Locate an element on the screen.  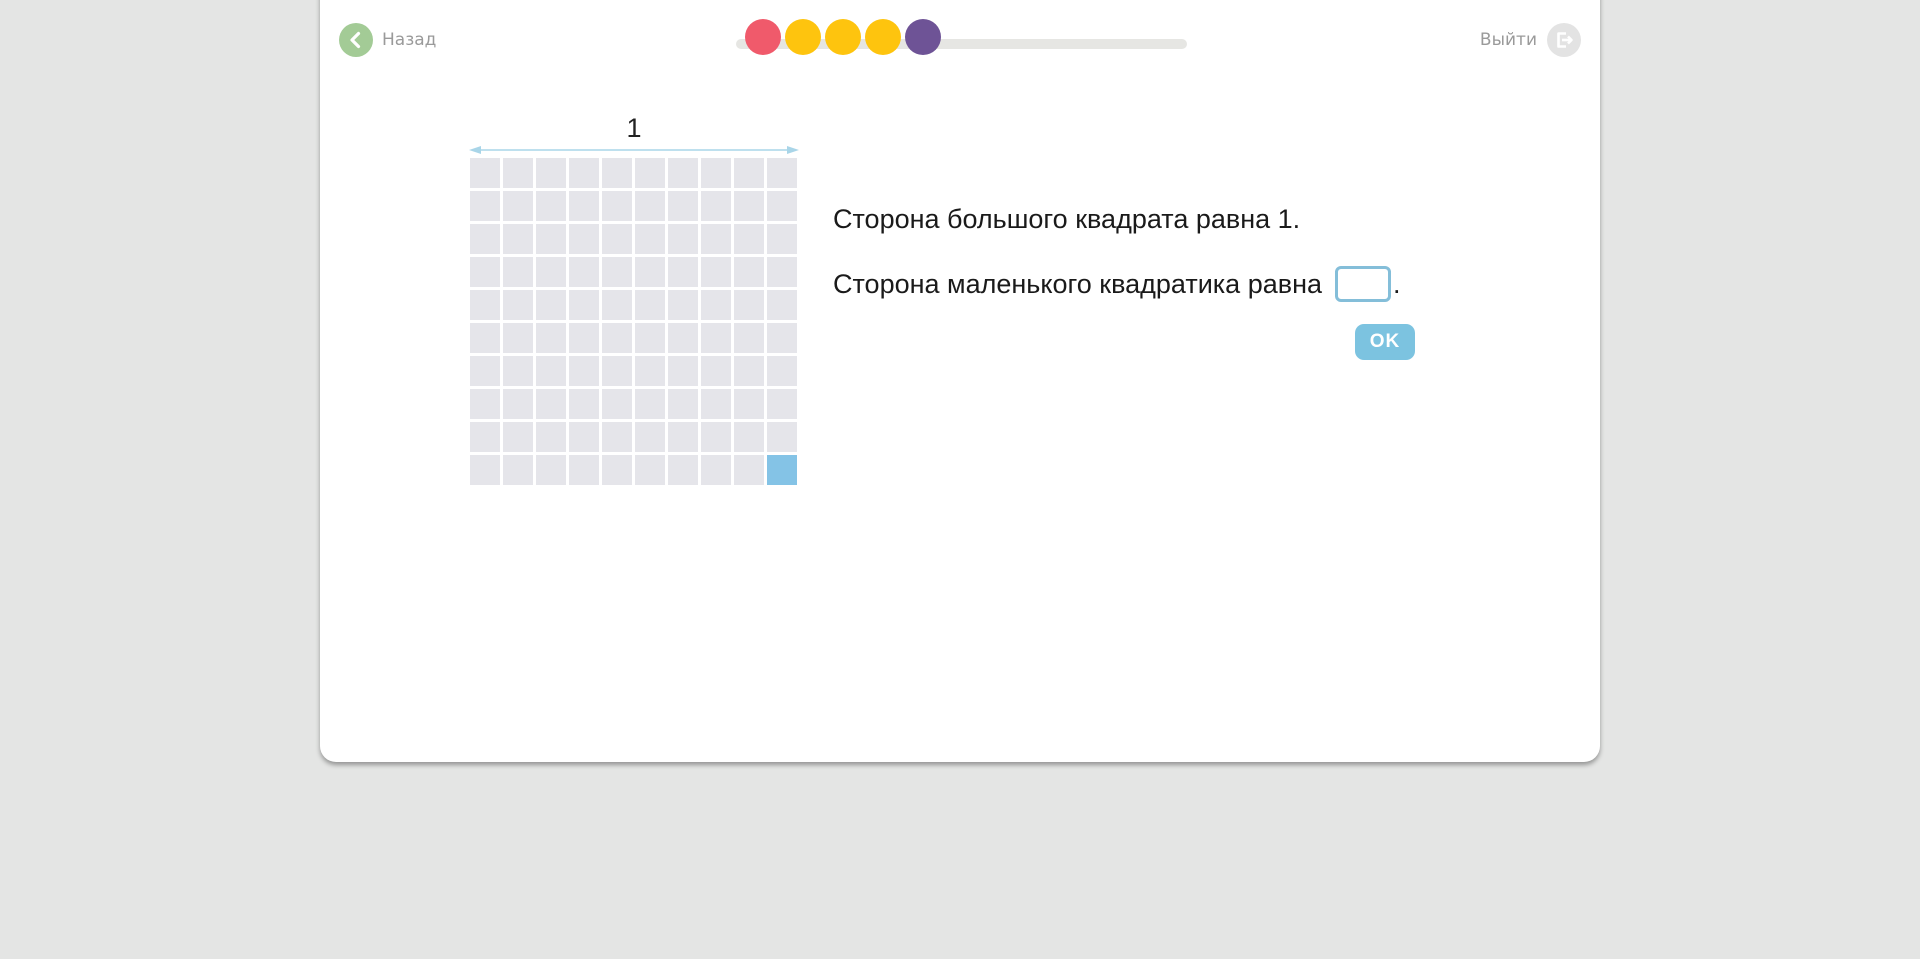
question-text: Сторона маленького квадратика равна is located at coordinates (1078, 283).